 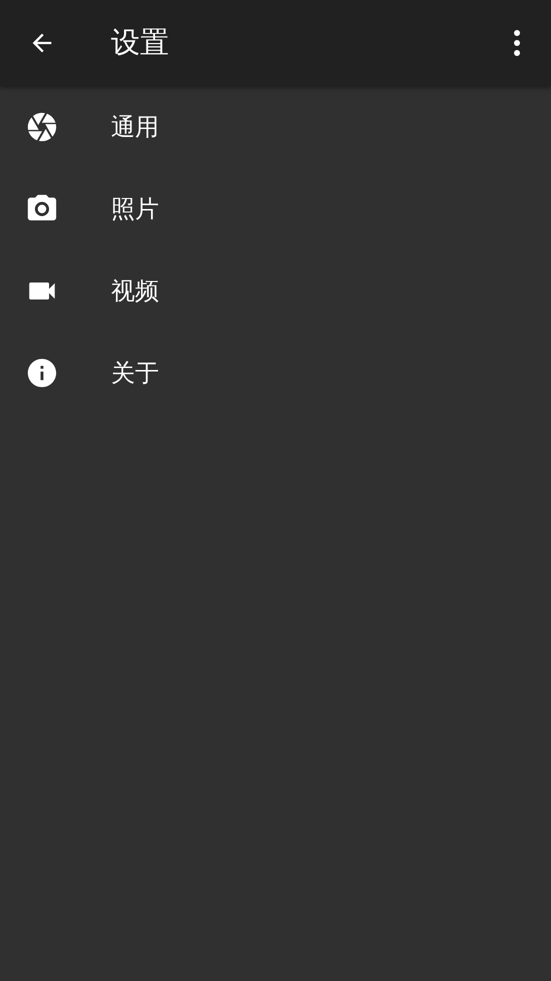 I want to click on screen-title: 设置, so click(x=140, y=42).